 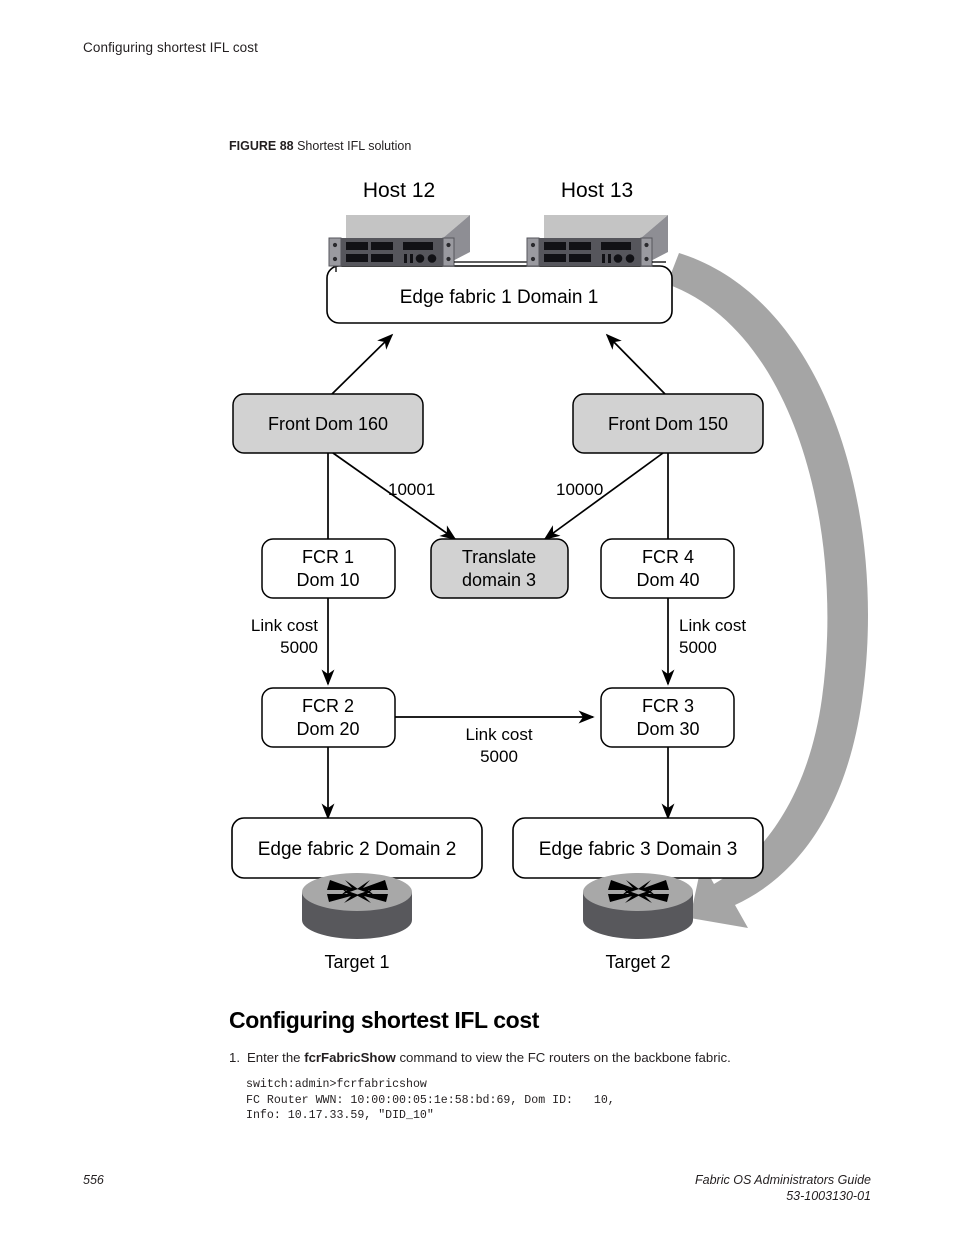 What do you see at coordinates (499, 297) in the screenshot?
I see `edge-fabric-1-label: Edge fabric 1 Domain 1` at bounding box center [499, 297].